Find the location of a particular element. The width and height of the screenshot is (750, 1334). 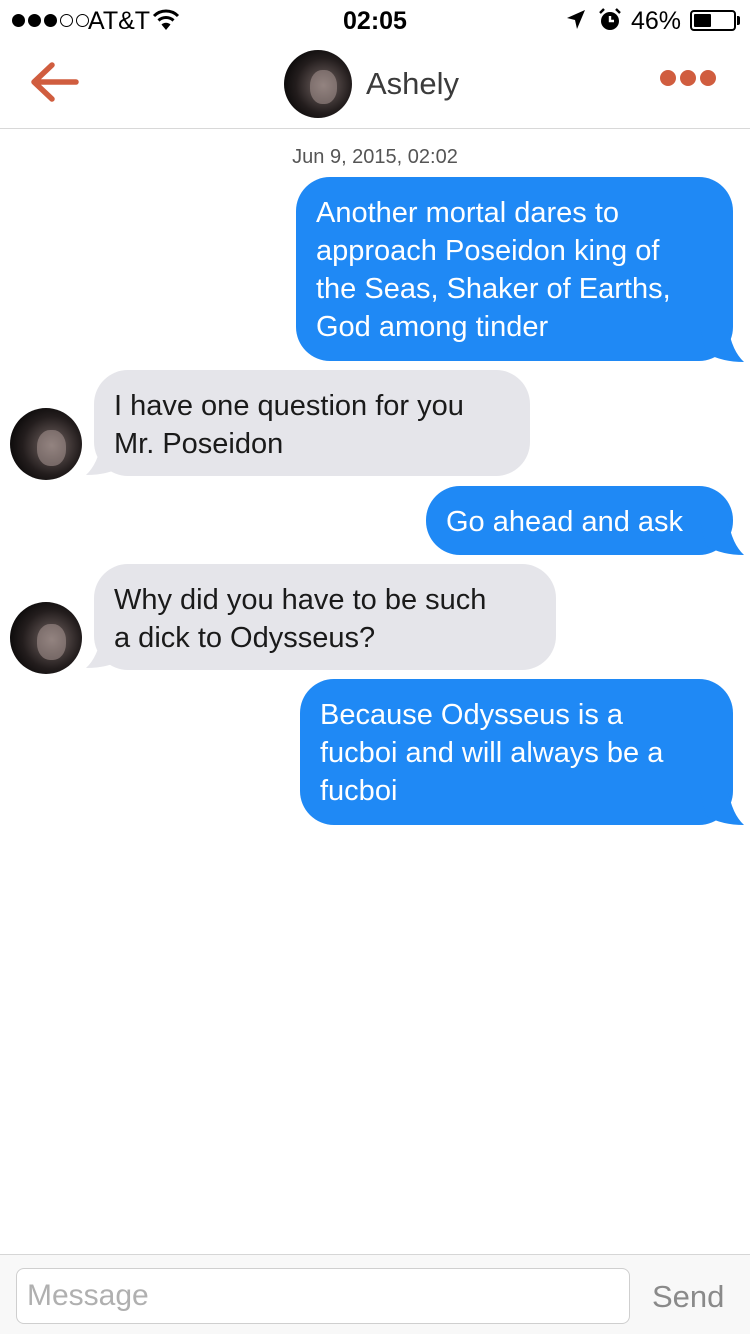

contact-profile-link: Ashely is located at coordinates (371, 84).